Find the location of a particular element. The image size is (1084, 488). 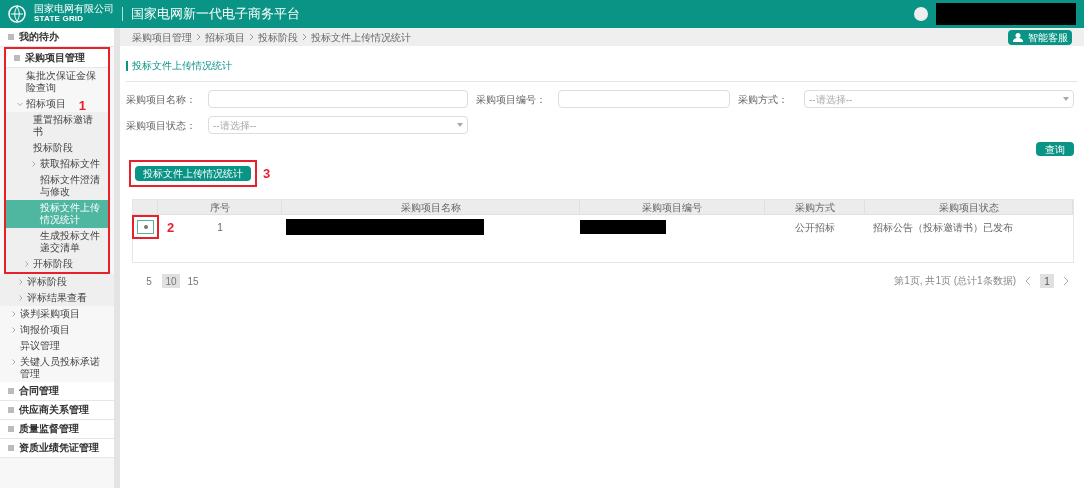

sidebar-item: 重置招标邀请书 is located at coordinates (57, 126).